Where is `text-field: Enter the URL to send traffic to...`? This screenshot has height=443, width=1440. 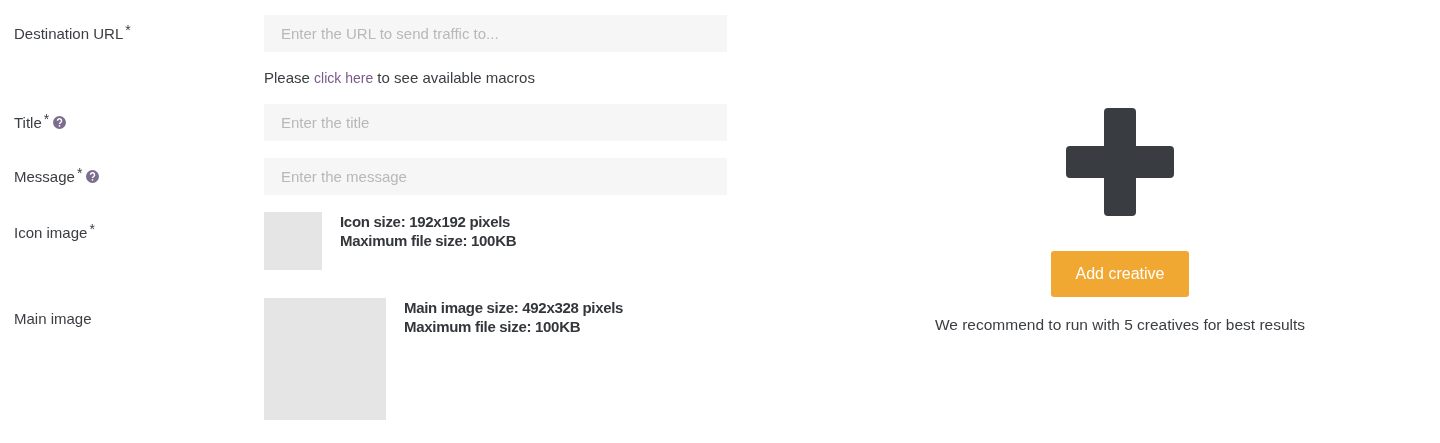 text-field: Enter the URL to send traffic to... is located at coordinates (495, 33).